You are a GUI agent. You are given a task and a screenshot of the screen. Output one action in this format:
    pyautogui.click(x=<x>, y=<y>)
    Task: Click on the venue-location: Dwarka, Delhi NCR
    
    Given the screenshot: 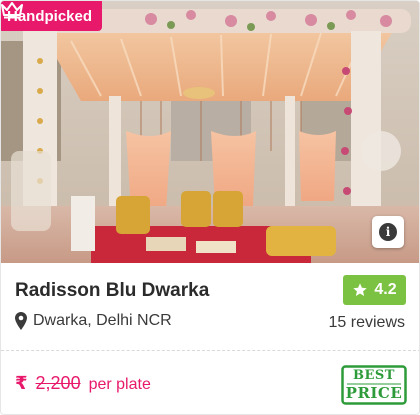 What is the action you would take?
    pyautogui.click(x=93, y=321)
    